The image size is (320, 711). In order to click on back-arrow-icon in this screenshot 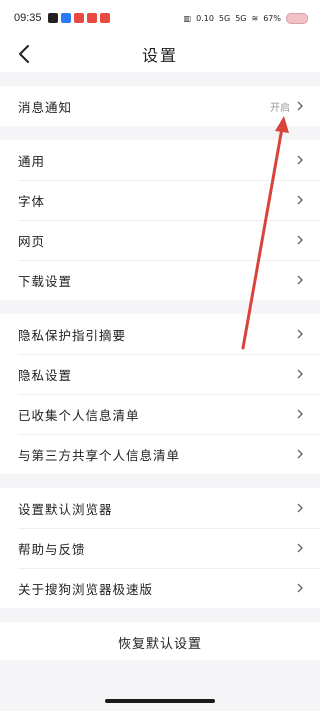, I will do `click(25, 54)`.